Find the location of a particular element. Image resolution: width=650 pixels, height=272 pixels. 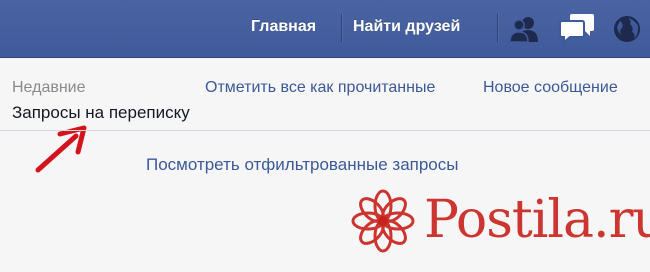

watermark-text: Postila.ru is located at coordinates (537, 220).